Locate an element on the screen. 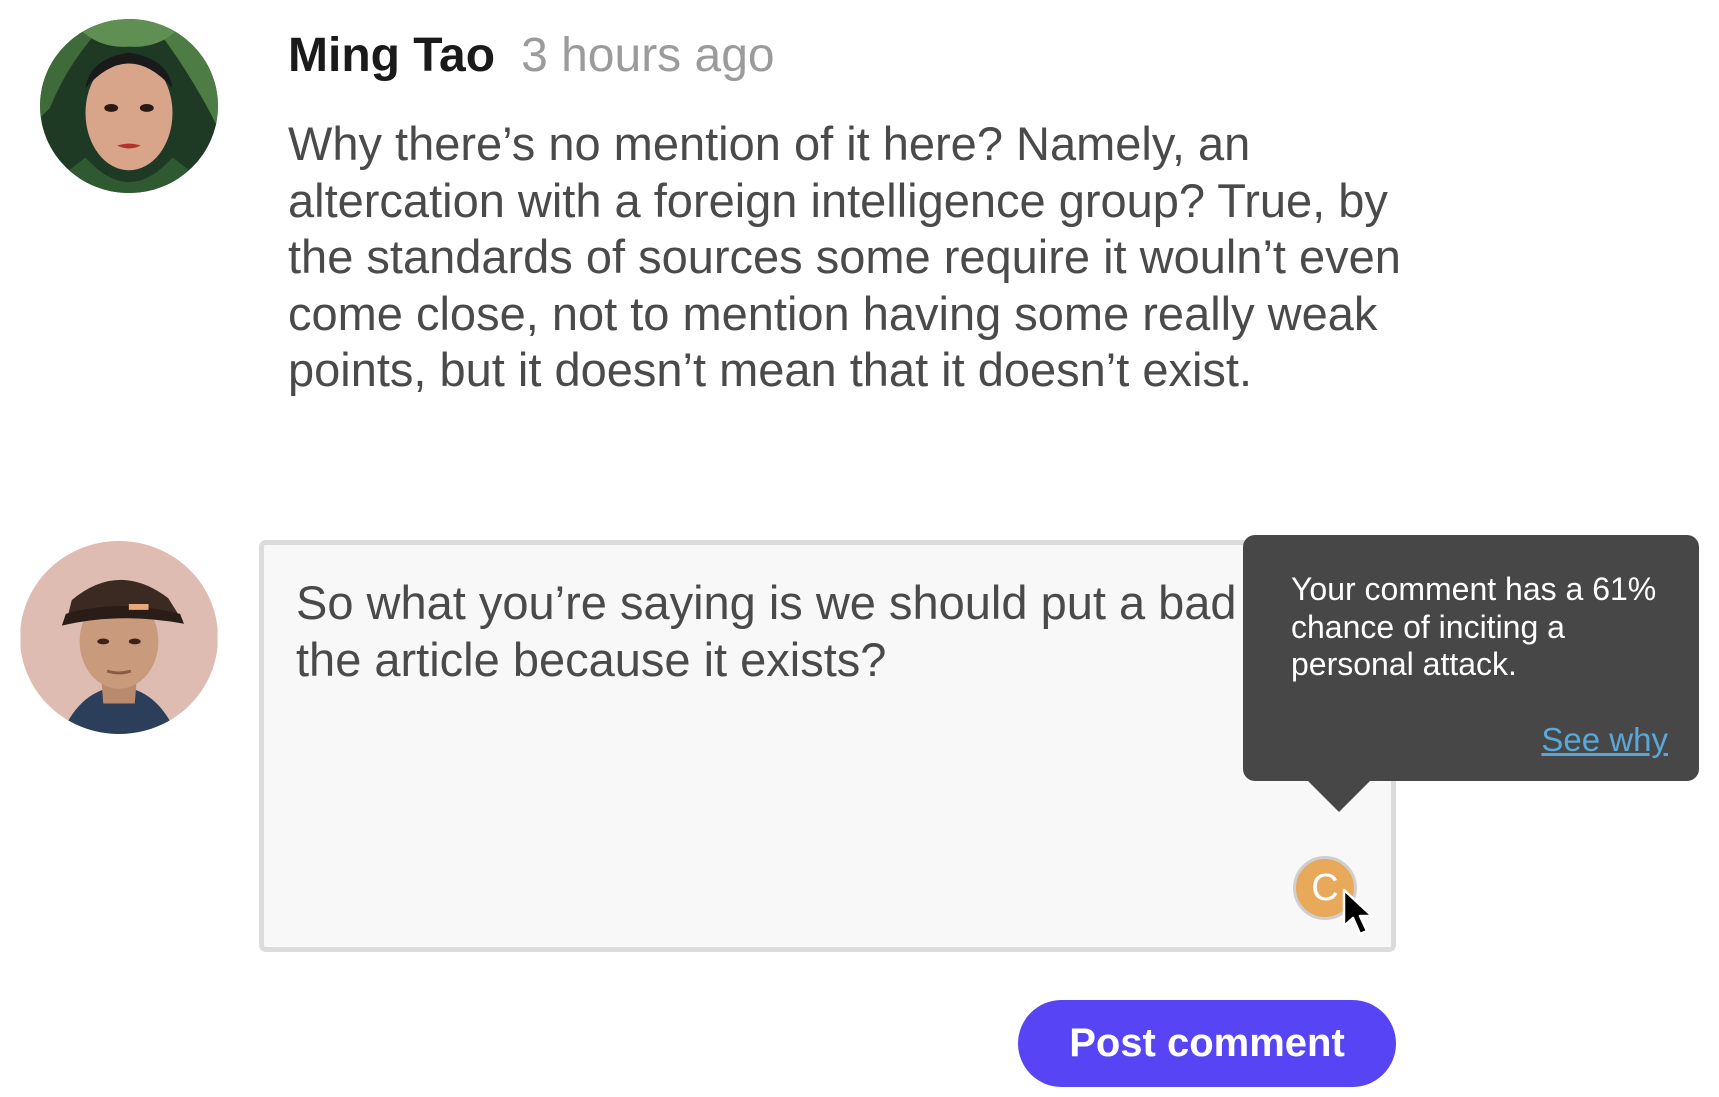 The image size is (1719, 1097). author-name: Ming Tao is located at coordinates (391, 55).